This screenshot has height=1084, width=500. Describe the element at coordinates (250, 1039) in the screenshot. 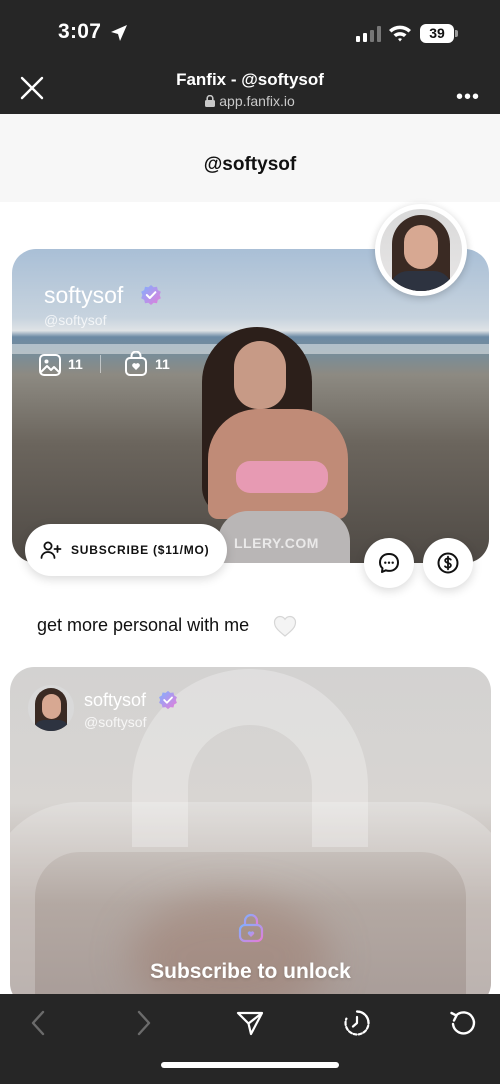

I see `browser-toolbar` at that location.